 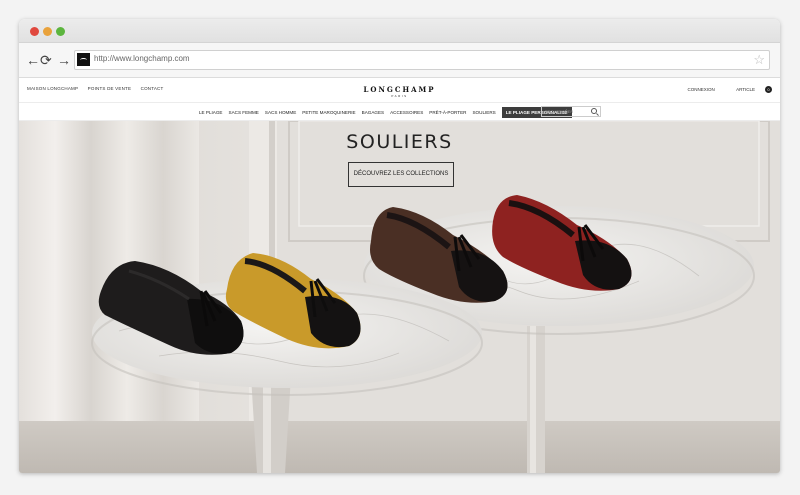 What do you see at coordinates (280, 112) in the screenshot?
I see `nav-item-sacs-homme: SACS HOMME` at bounding box center [280, 112].